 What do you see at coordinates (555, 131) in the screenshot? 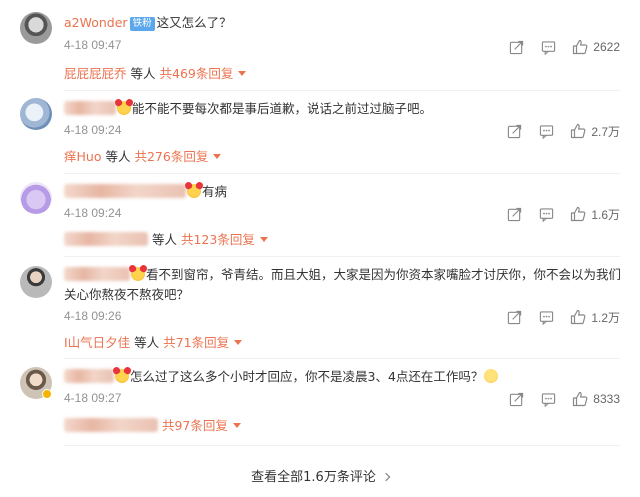
I see `comment-actions: 2.7万` at bounding box center [555, 131].